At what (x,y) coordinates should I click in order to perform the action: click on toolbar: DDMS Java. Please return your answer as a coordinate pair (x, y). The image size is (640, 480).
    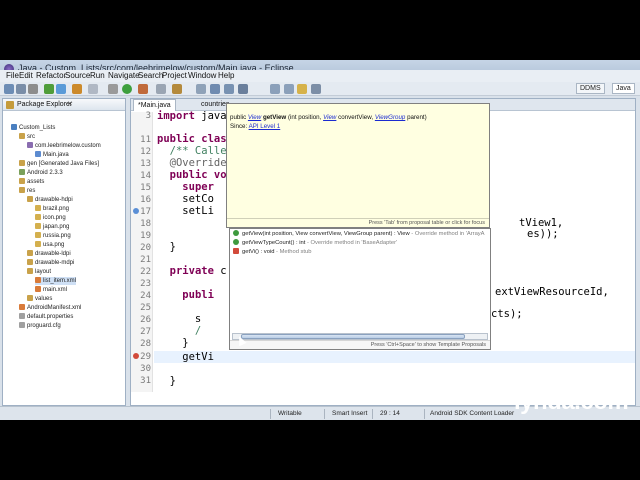
    Looking at the image, I should click on (320, 89).